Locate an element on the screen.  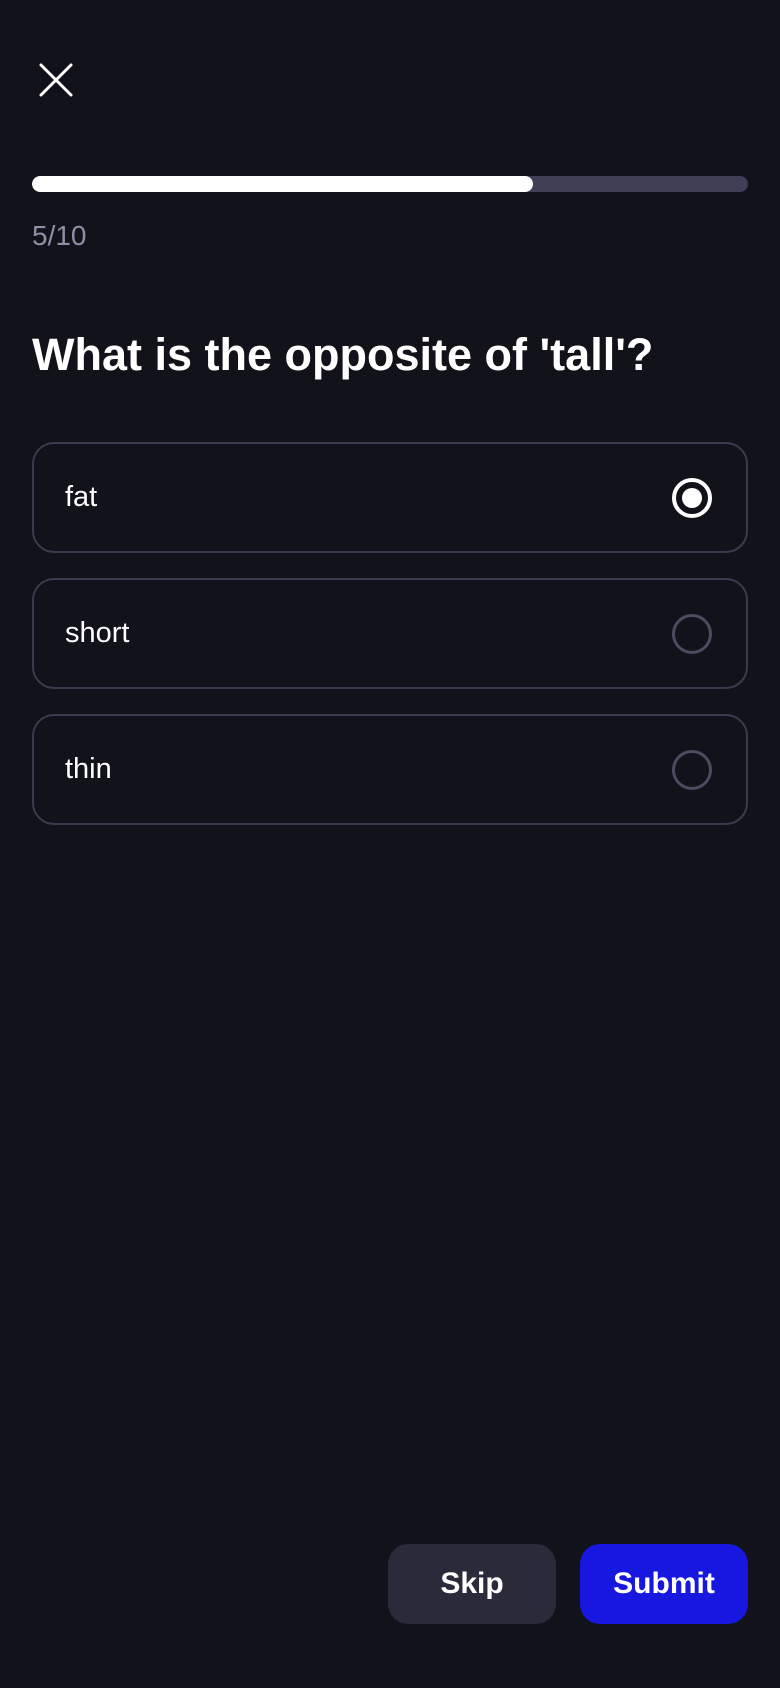
answer-option-short: short is located at coordinates (390, 633).